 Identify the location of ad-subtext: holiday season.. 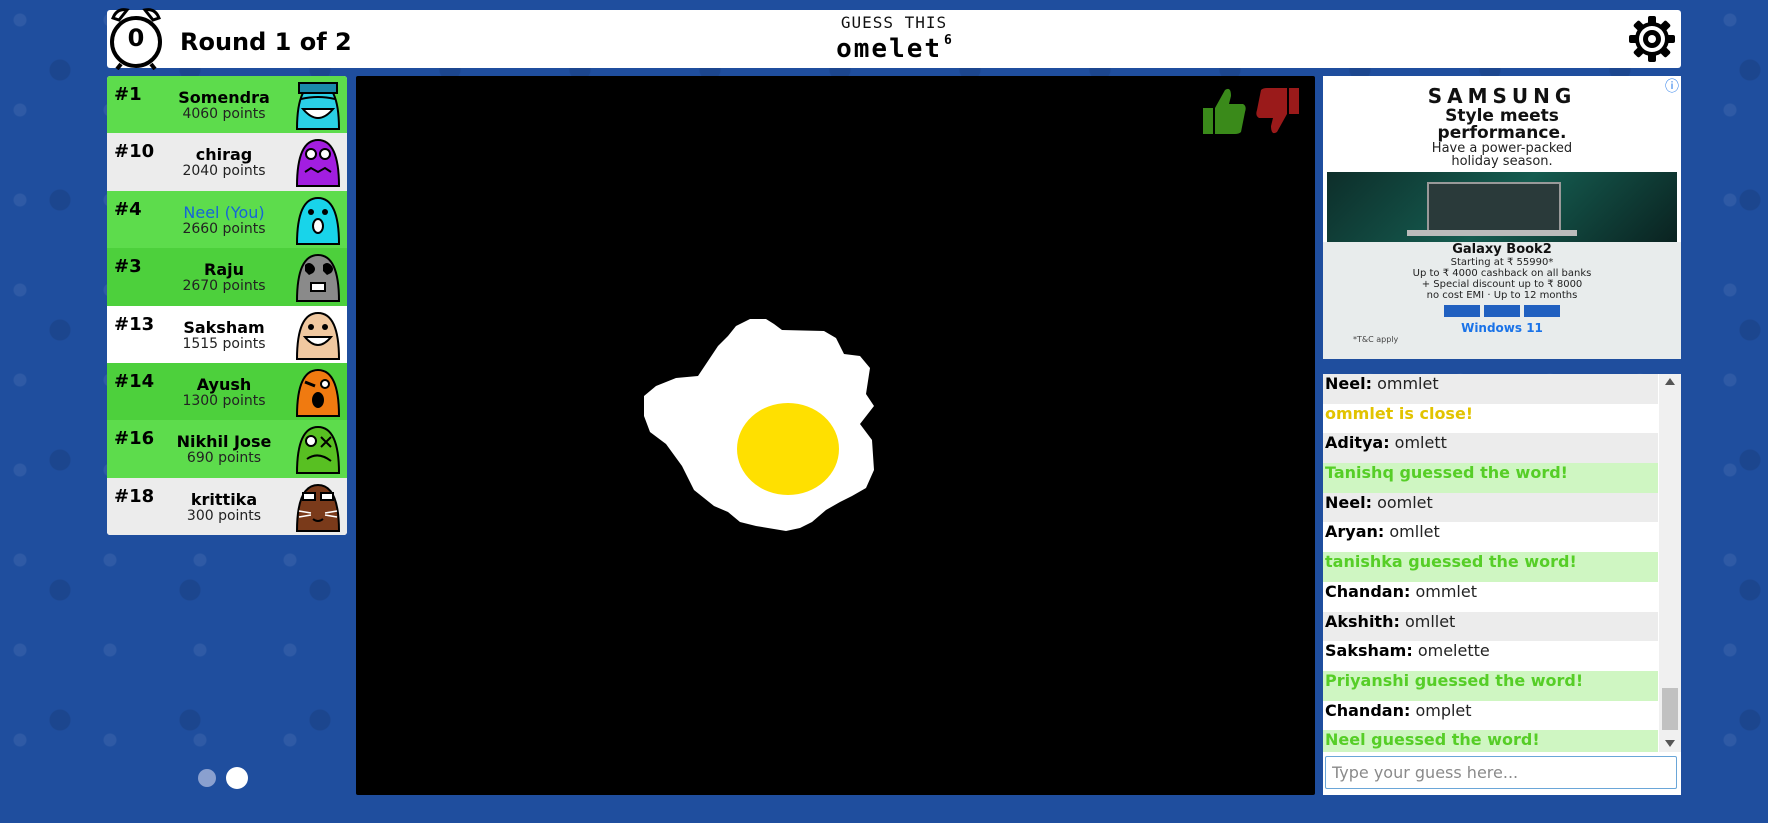
(1502, 161).